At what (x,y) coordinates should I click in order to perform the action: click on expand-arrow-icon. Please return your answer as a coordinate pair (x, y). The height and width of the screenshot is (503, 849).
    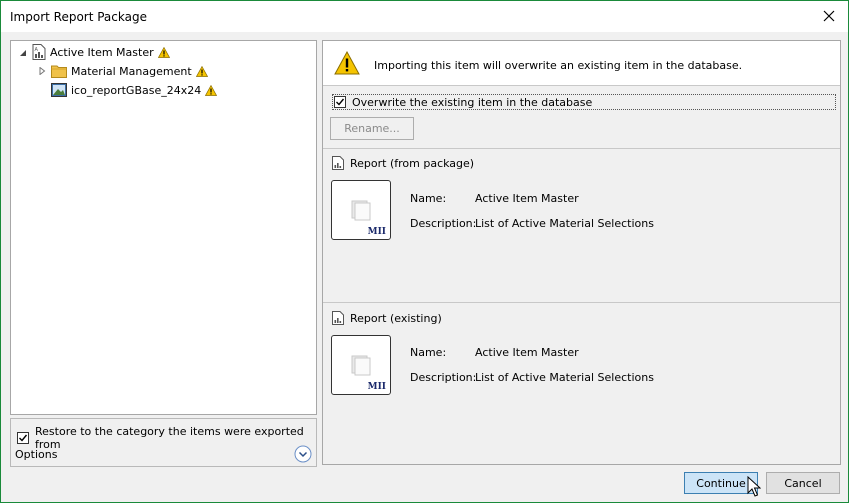
    Looking at the image, I should click on (42, 71).